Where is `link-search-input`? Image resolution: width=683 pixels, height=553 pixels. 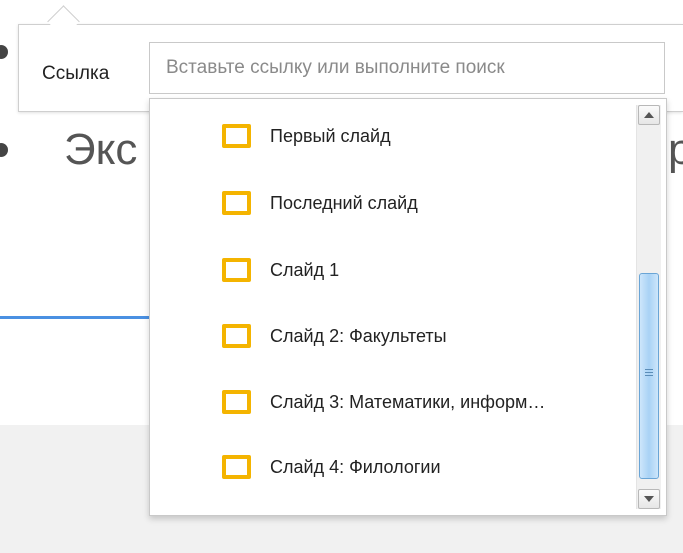 link-search-input is located at coordinates (407, 68).